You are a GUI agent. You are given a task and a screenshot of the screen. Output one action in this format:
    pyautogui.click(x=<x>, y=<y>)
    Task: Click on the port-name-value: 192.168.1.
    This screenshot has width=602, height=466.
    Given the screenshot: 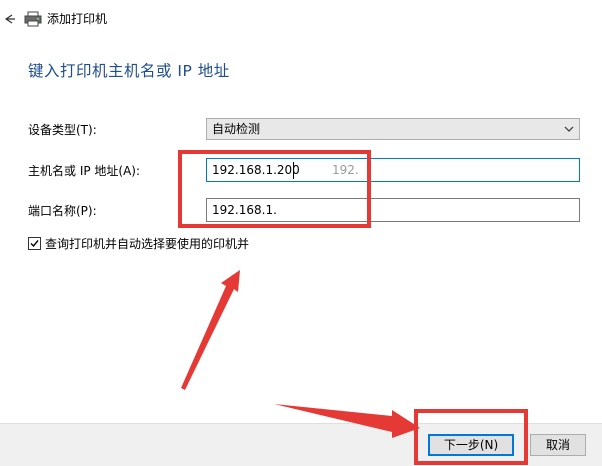 What is the action you would take?
    pyautogui.click(x=244, y=210)
    